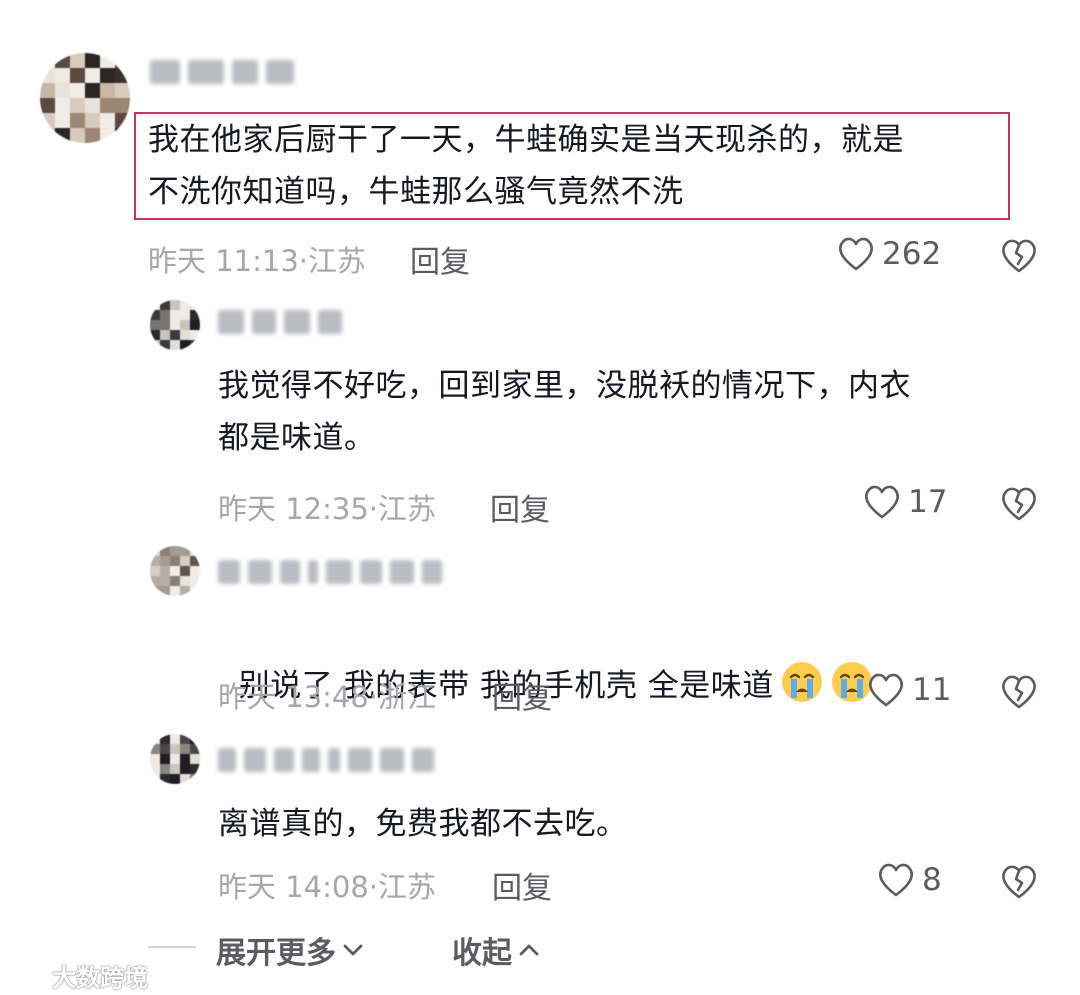 Image resolution: width=1080 pixels, height=995 pixels. Describe the element at coordinates (912, 254) in the screenshot. I see `like-count: 262` at that location.